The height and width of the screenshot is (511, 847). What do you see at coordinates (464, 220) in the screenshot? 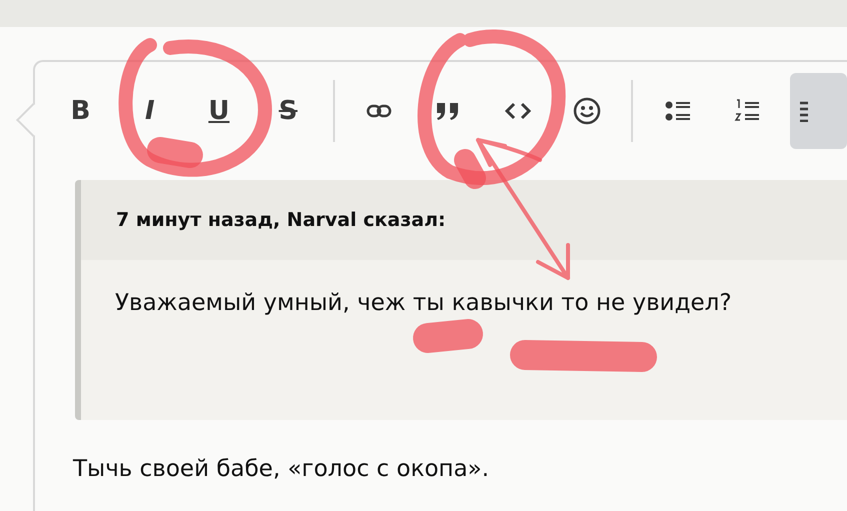
I see `quote-header: 7 минут назад, Narval сказал:` at bounding box center [464, 220].